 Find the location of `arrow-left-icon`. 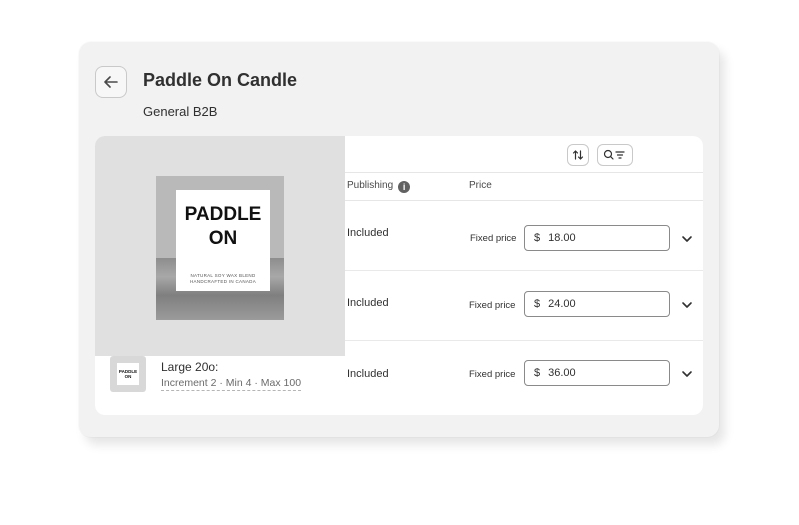

arrow-left-icon is located at coordinates (111, 82).